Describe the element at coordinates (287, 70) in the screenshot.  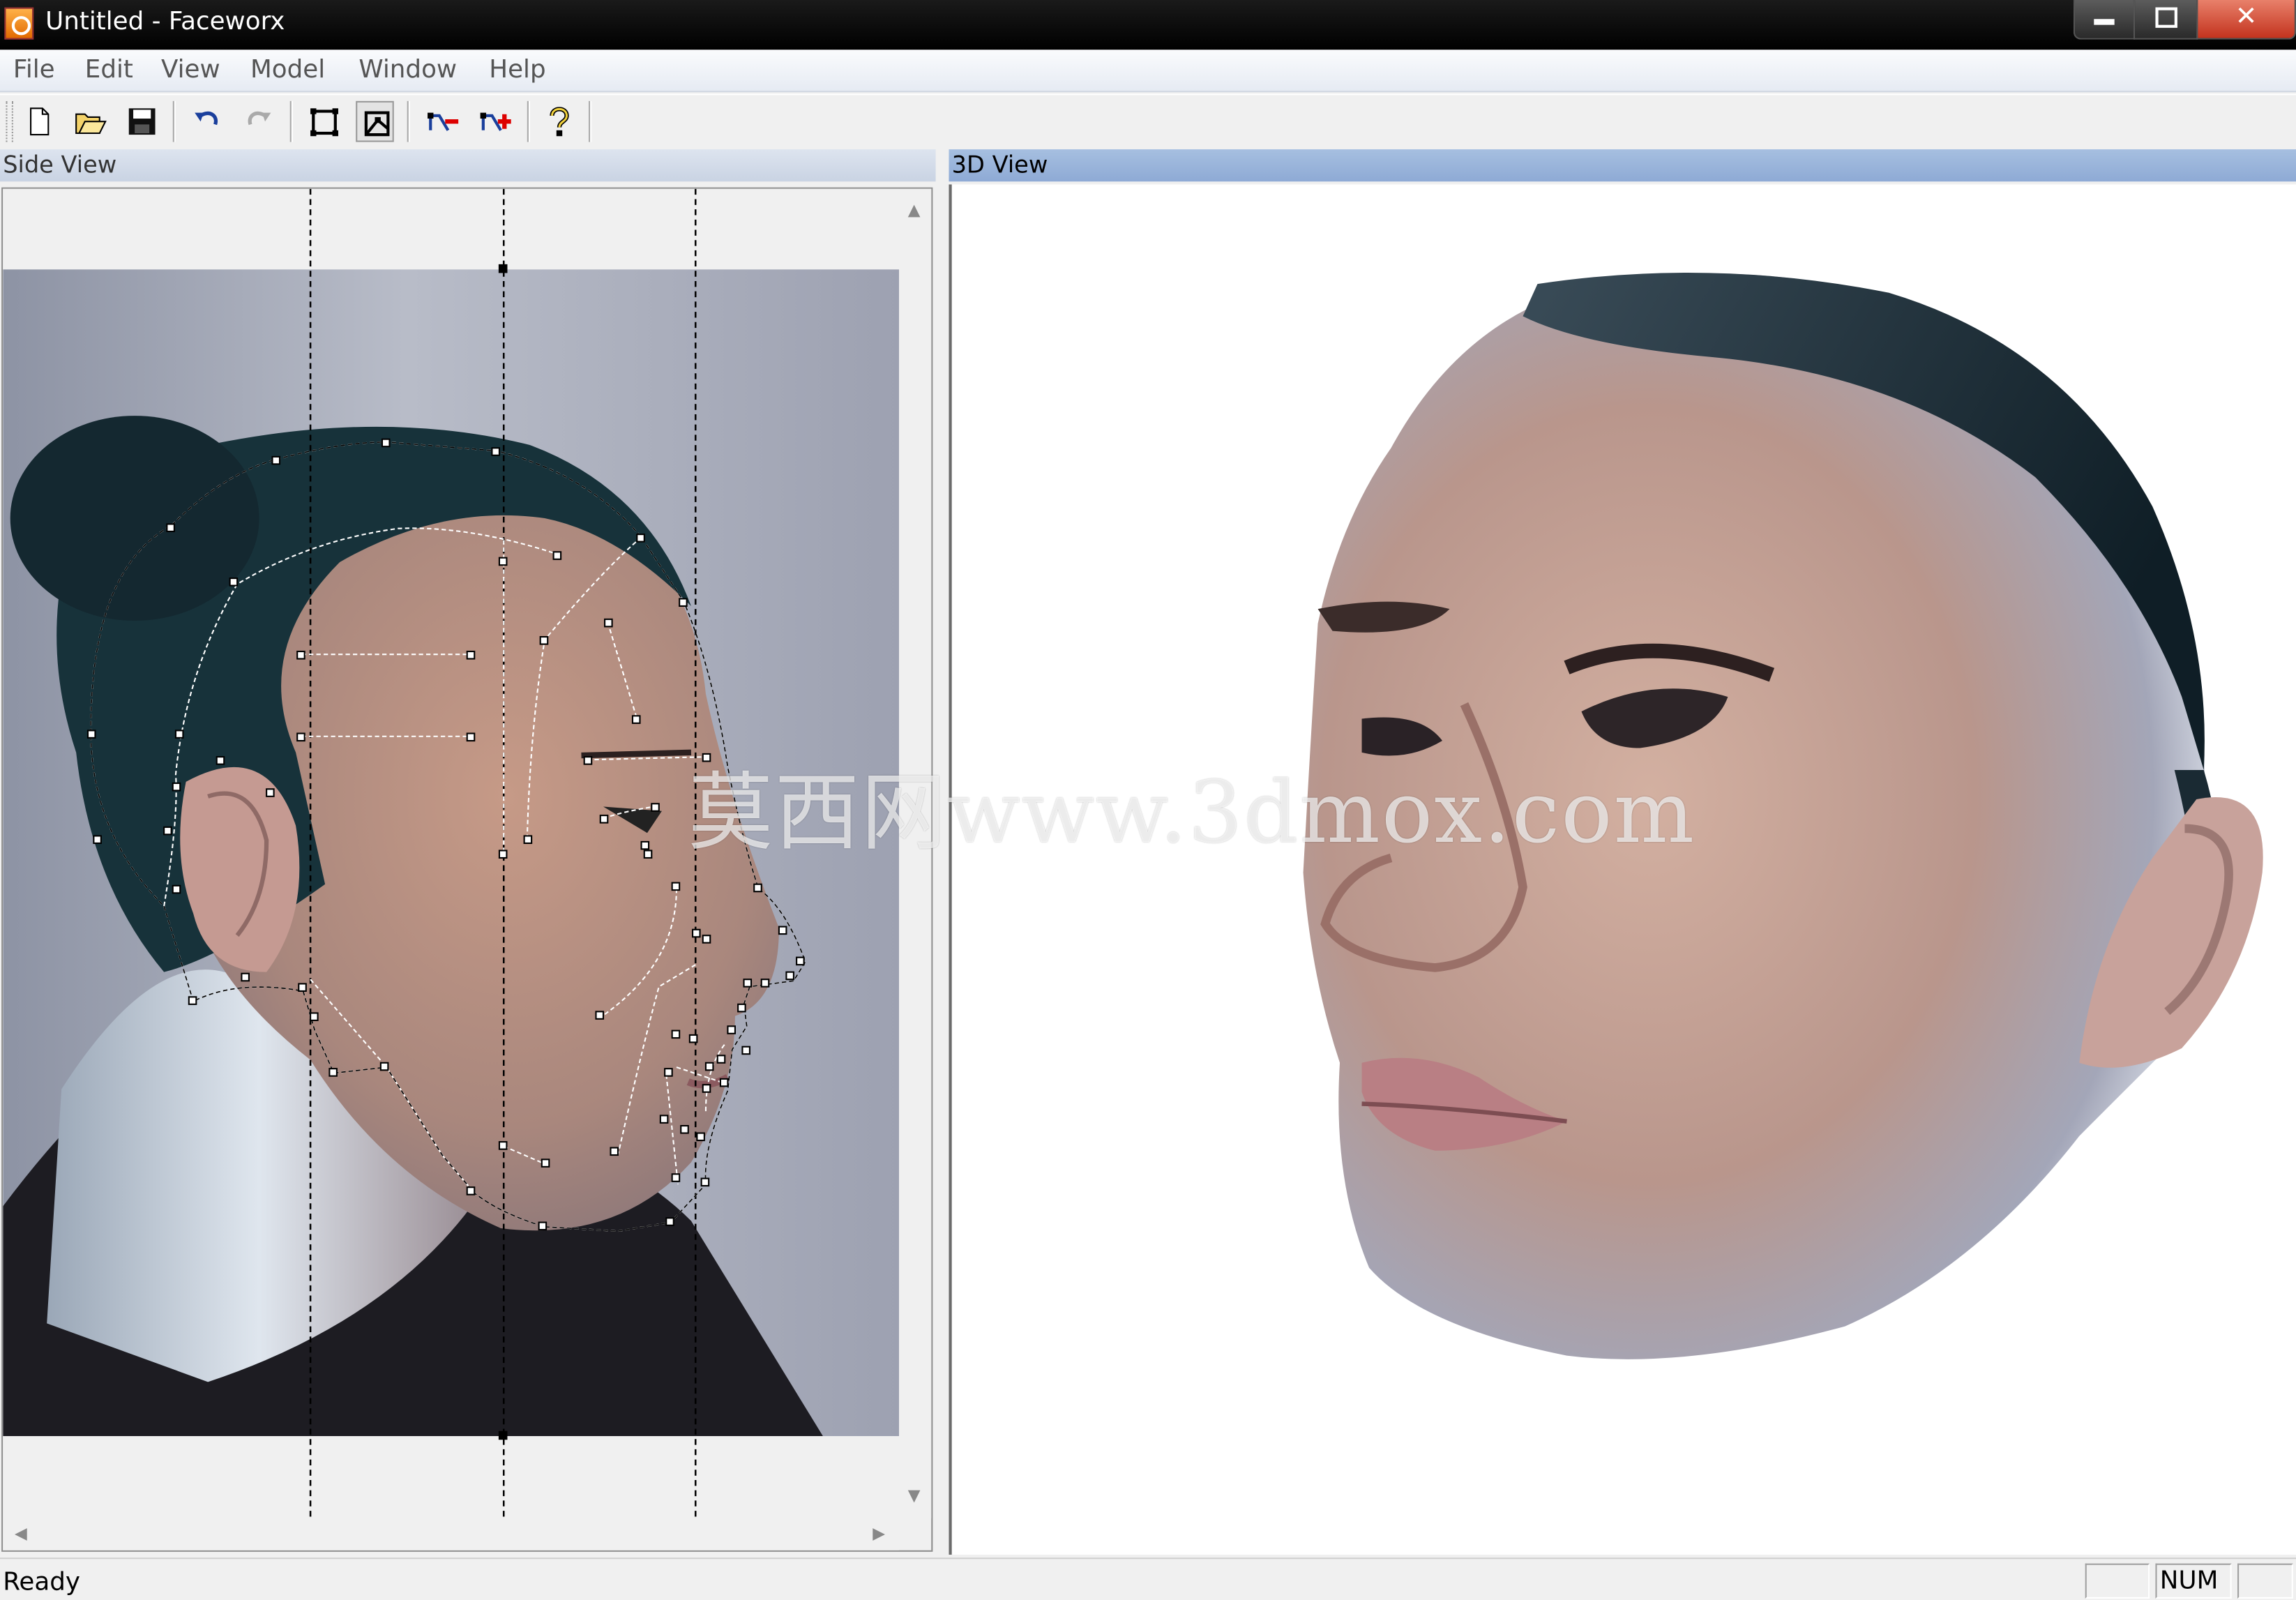
I see `menu-model: Model` at that location.